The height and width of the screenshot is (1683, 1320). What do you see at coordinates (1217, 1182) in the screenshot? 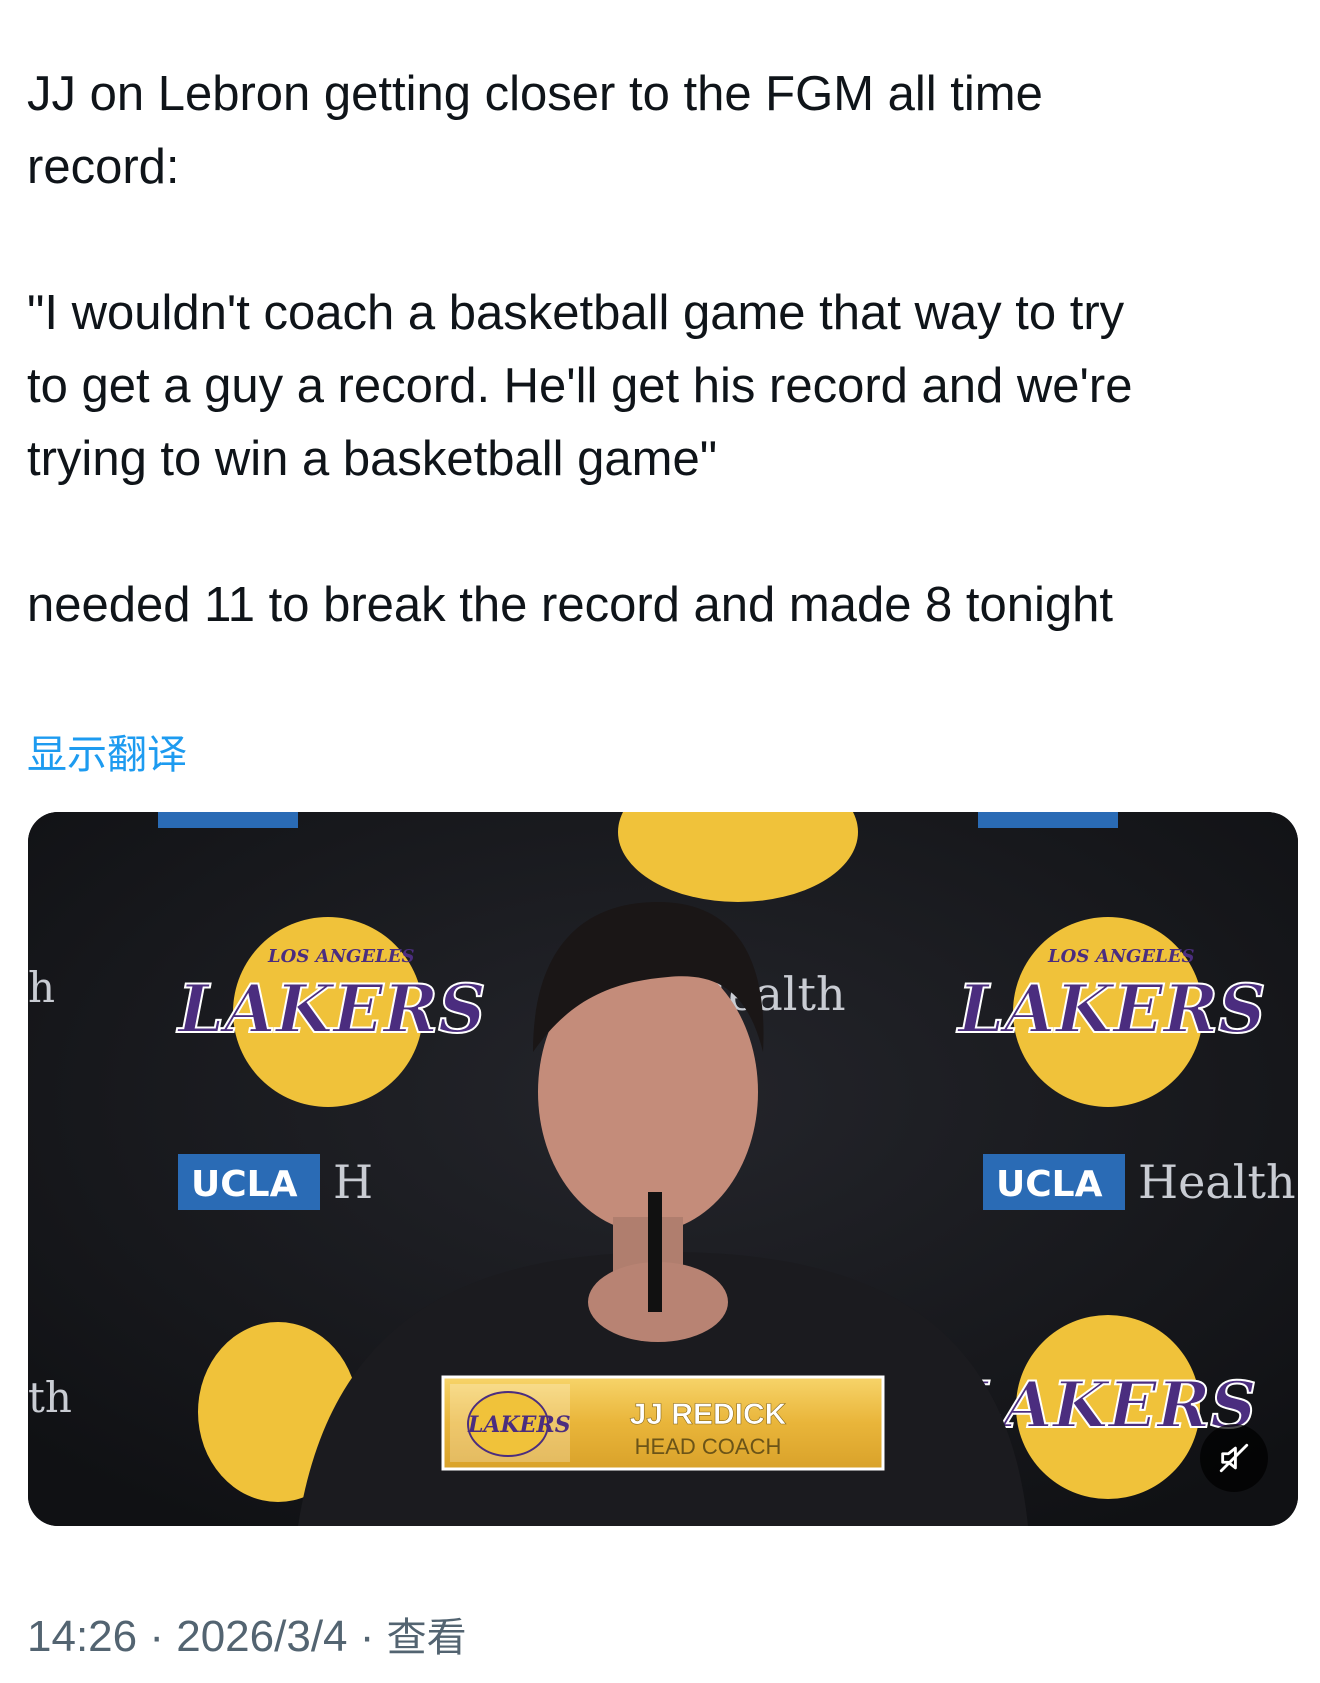
I see `svg-text: Health` at bounding box center [1217, 1182].